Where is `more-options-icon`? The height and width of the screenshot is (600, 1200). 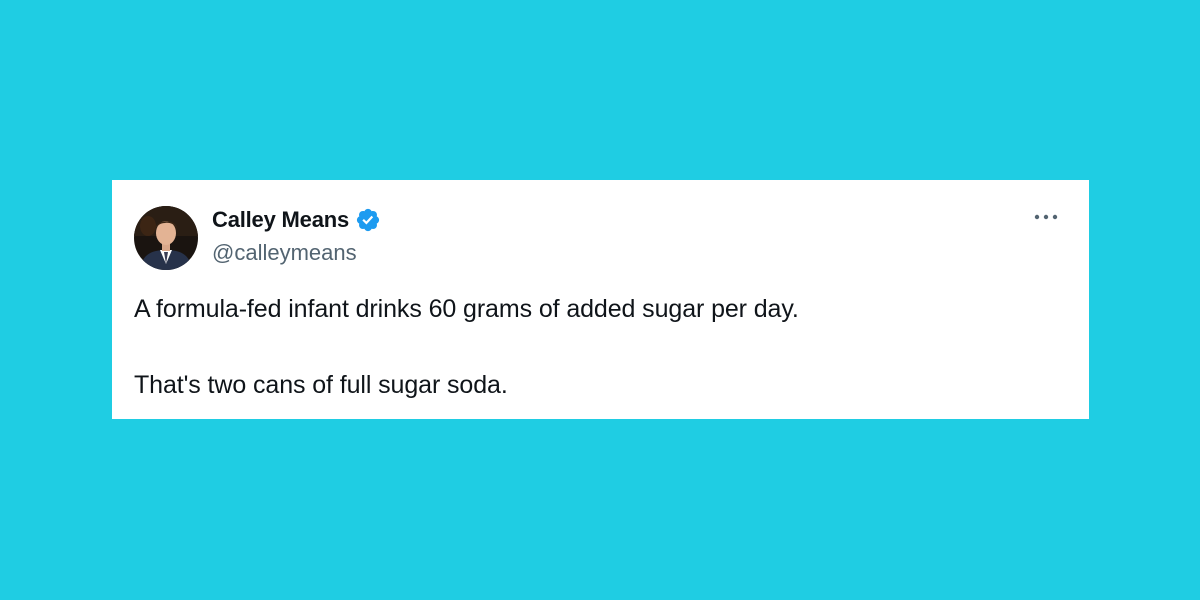
more-options-icon is located at coordinates (1046, 216).